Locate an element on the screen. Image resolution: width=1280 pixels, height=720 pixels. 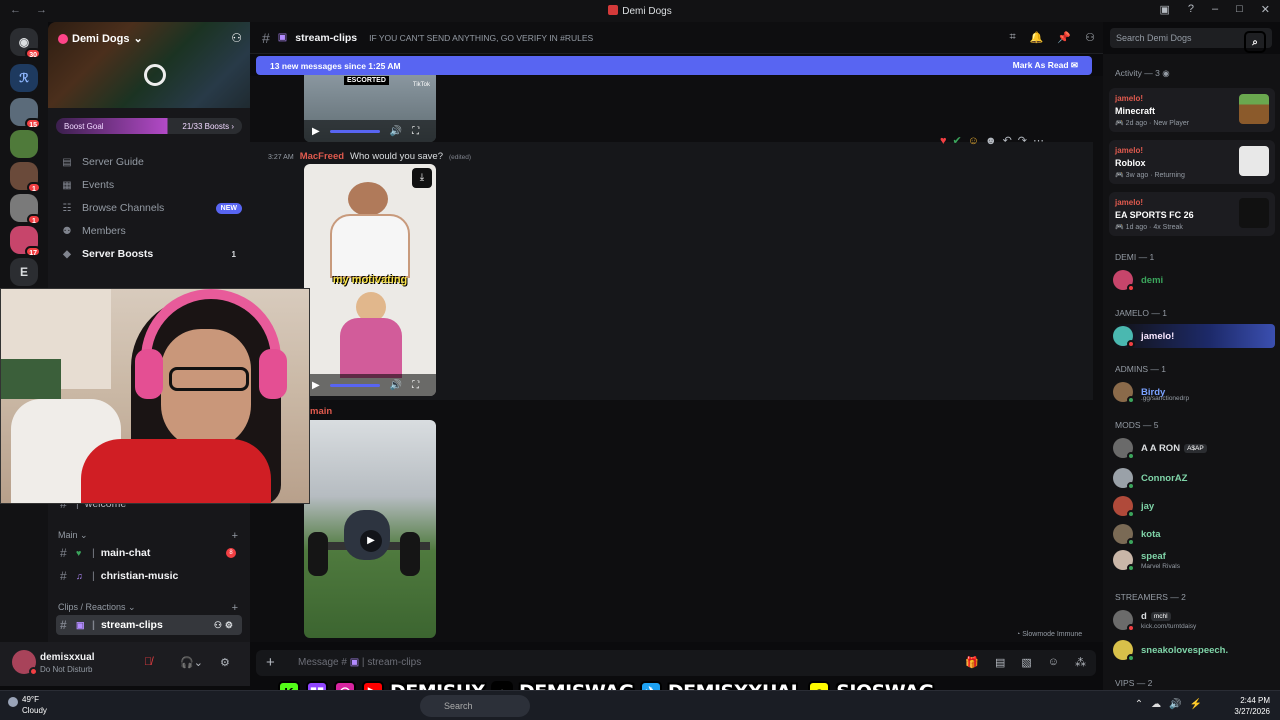
boost-goal-bar: Boost Goal 21/33 Boosts › is located at coordinates (149, 126).